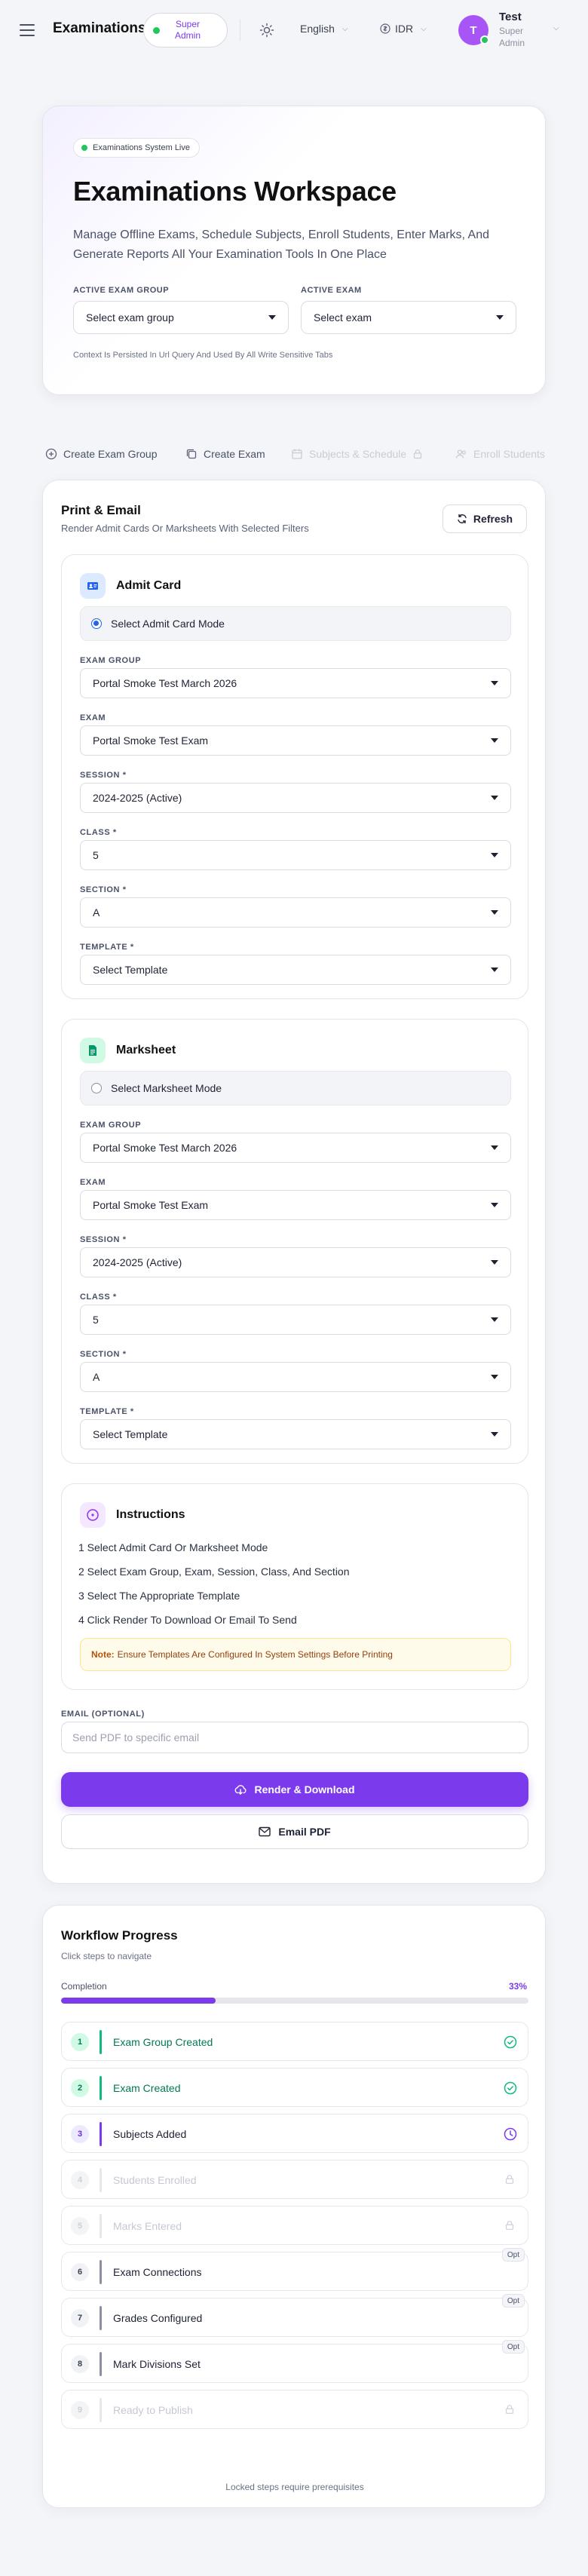 The image size is (588, 2576). What do you see at coordinates (510, 2134) in the screenshot?
I see `clock-icon` at bounding box center [510, 2134].